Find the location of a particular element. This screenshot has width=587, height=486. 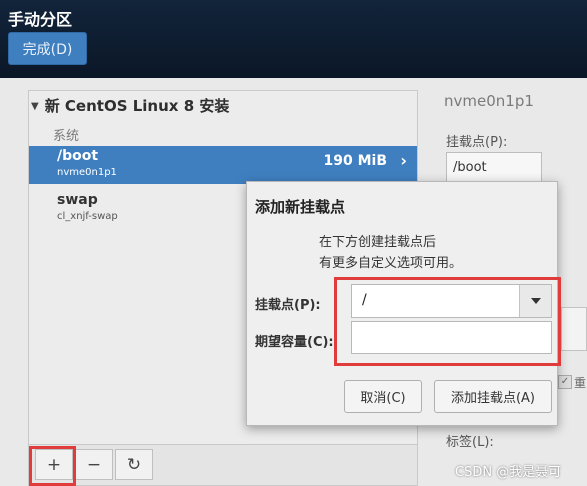

dialog-description: 在下方创建挂载点后 有更多自定义选项可用。 is located at coordinates (390, 253).